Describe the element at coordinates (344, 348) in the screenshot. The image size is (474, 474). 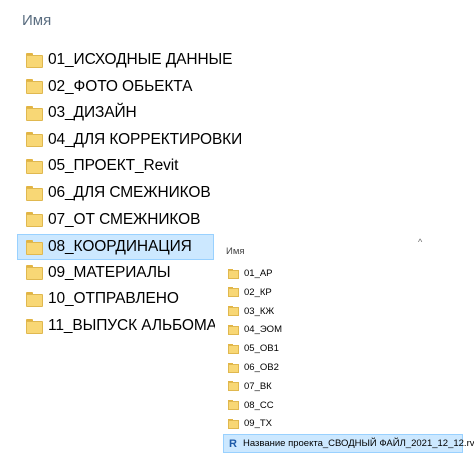
I see `folder-row: 05_ОВ1` at that location.